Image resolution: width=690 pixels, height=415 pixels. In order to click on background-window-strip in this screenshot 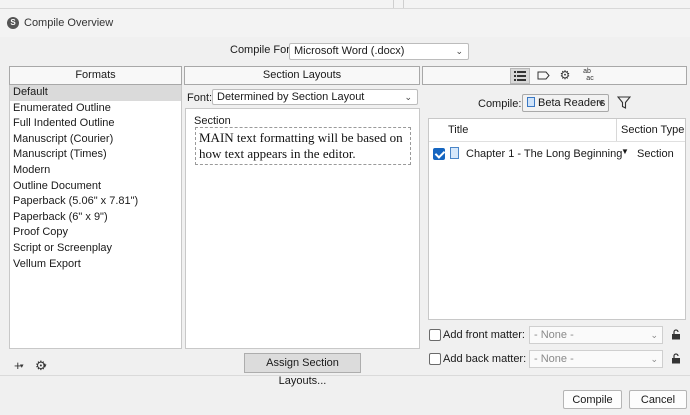, I will do `click(345, 4)`.